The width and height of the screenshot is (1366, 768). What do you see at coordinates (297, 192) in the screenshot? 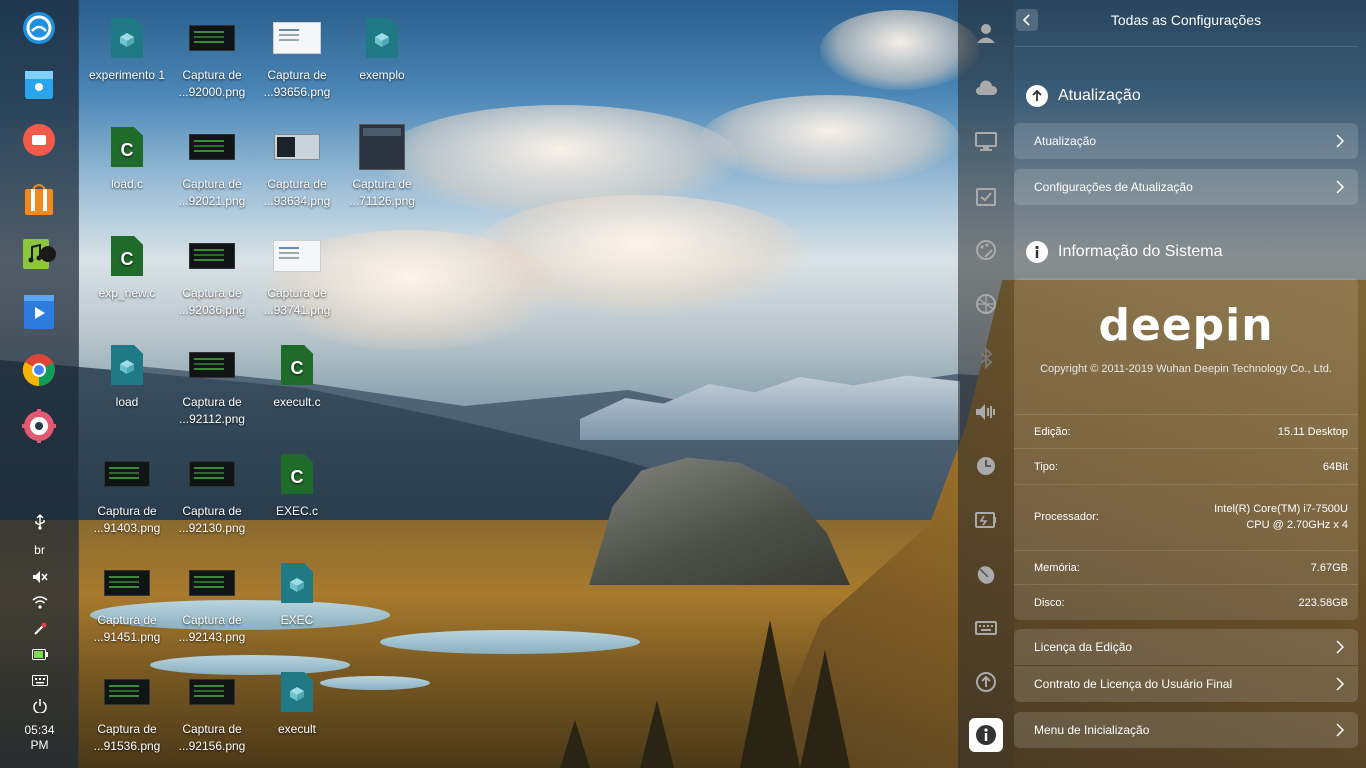
I see `desktop-file-label: Captura de ...93634.png` at bounding box center [297, 192].